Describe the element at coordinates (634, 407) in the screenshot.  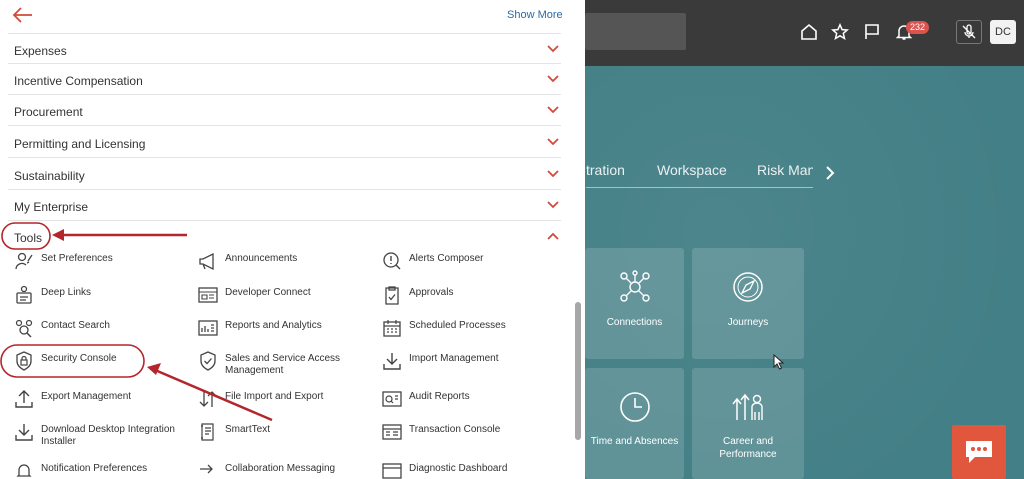
I see `clock-icon` at that location.